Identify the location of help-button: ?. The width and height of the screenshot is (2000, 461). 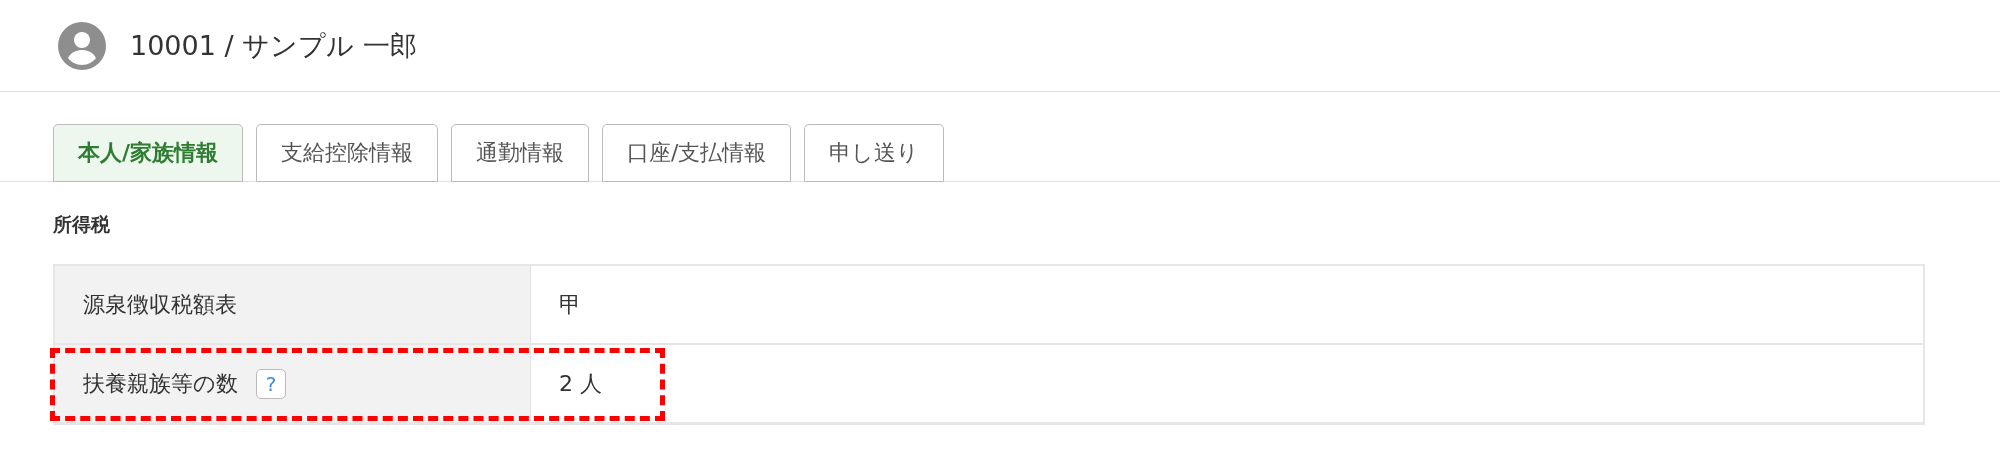
(271, 383).